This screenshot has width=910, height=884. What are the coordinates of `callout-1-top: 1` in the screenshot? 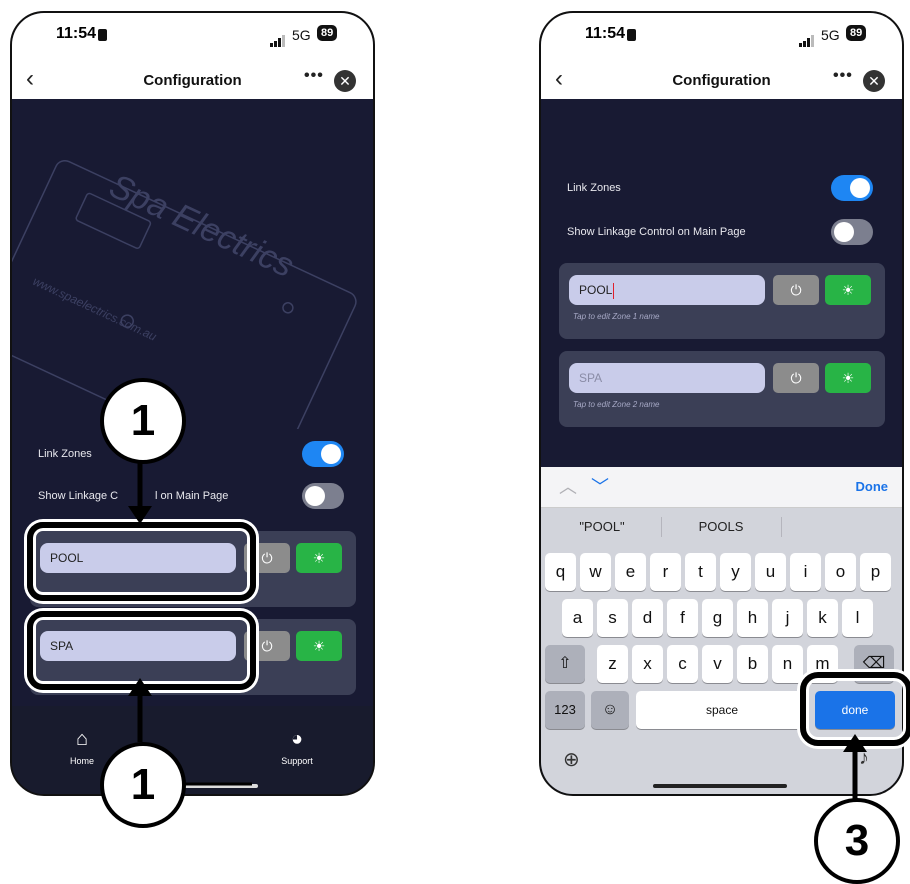 It's located at (143, 421).